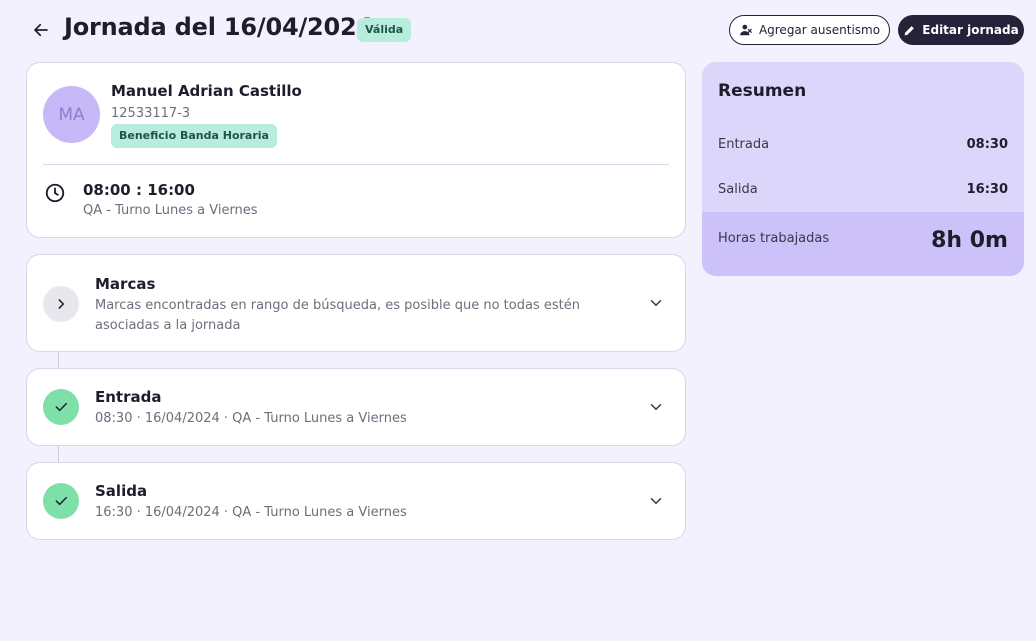 This screenshot has height=641, width=1036. I want to click on person-remove-icon, so click(746, 30).